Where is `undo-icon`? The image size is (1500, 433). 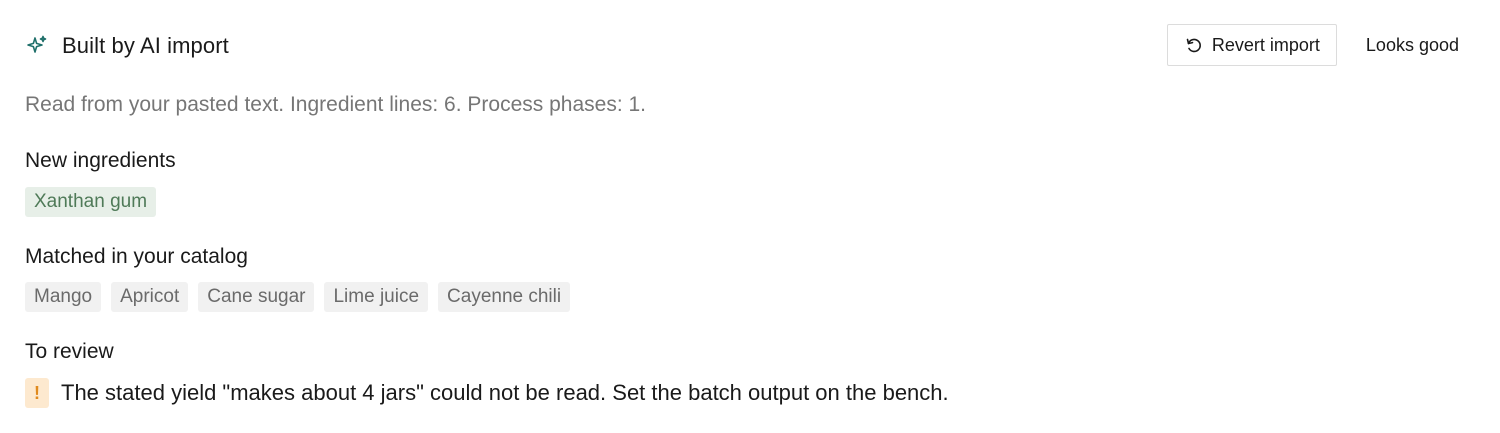
undo-icon is located at coordinates (1194, 45).